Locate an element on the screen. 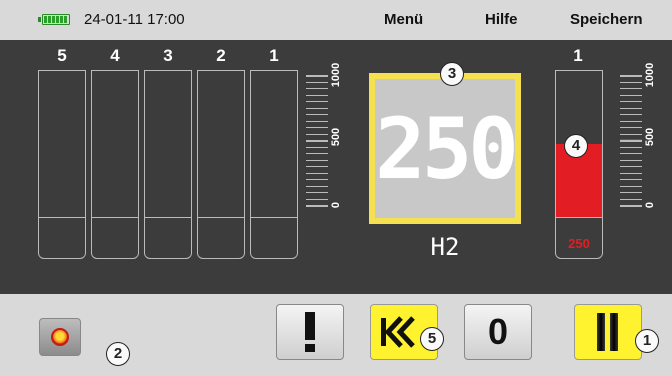 This screenshot has width=672, height=376. channel-label: 3 is located at coordinates (168, 55).